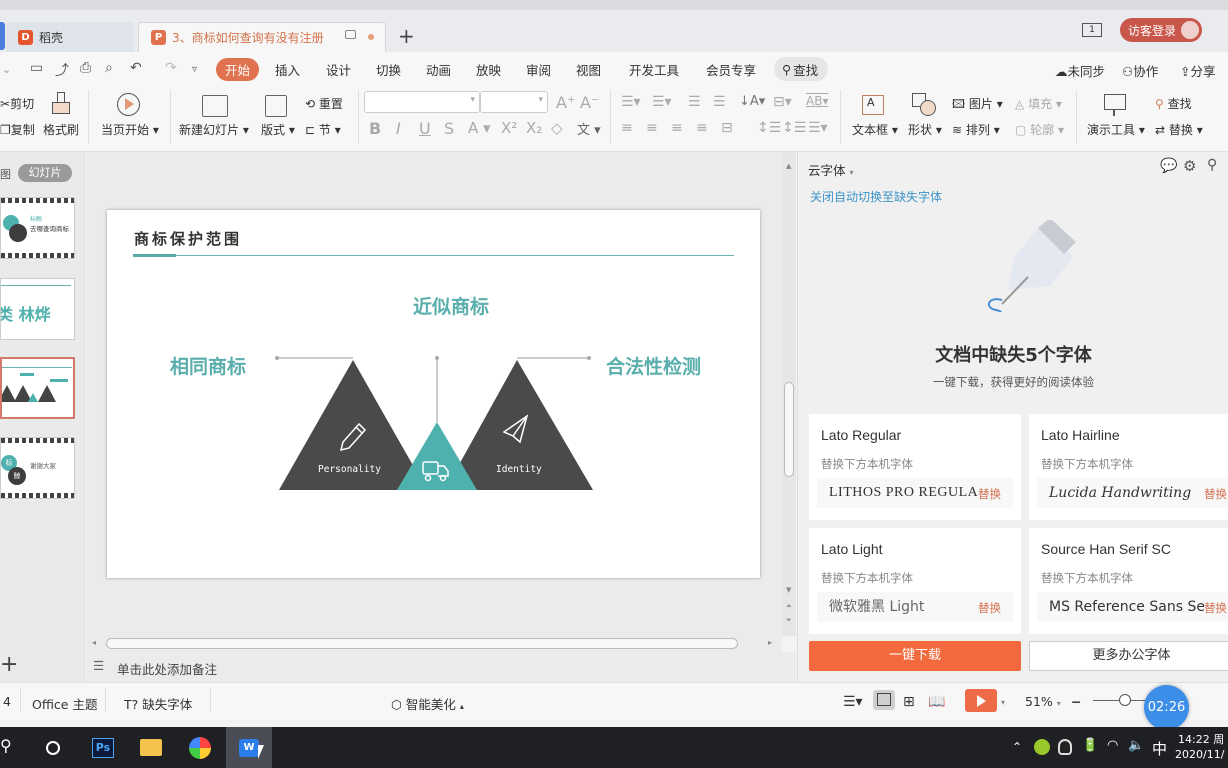 The image size is (1228, 768). What do you see at coordinates (853, 702) in the screenshot?
I see `notes-toggle-icon: ☰▾` at bounding box center [853, 702].